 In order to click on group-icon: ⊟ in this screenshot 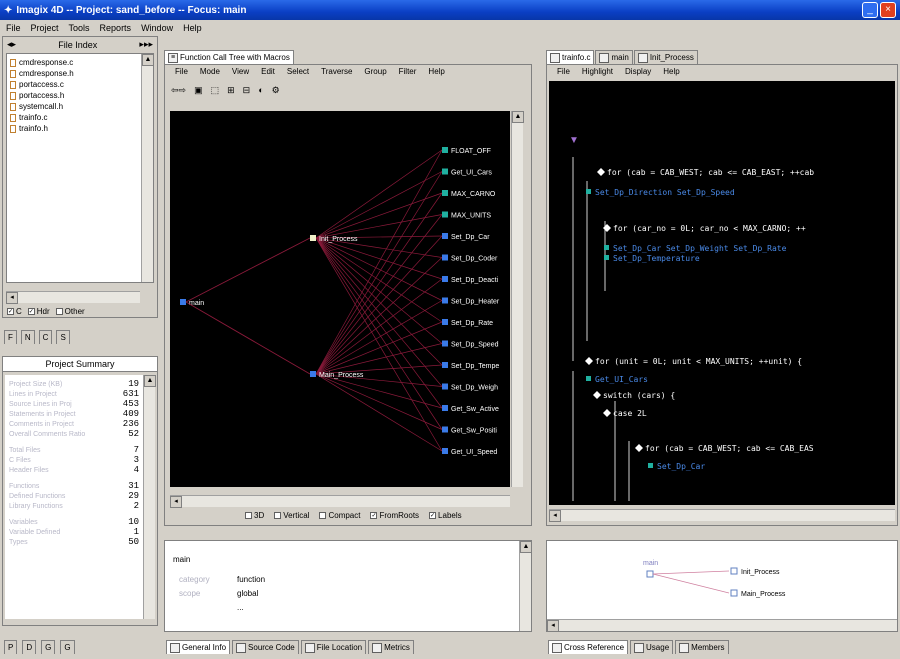, I will do `click(247, 90)`.